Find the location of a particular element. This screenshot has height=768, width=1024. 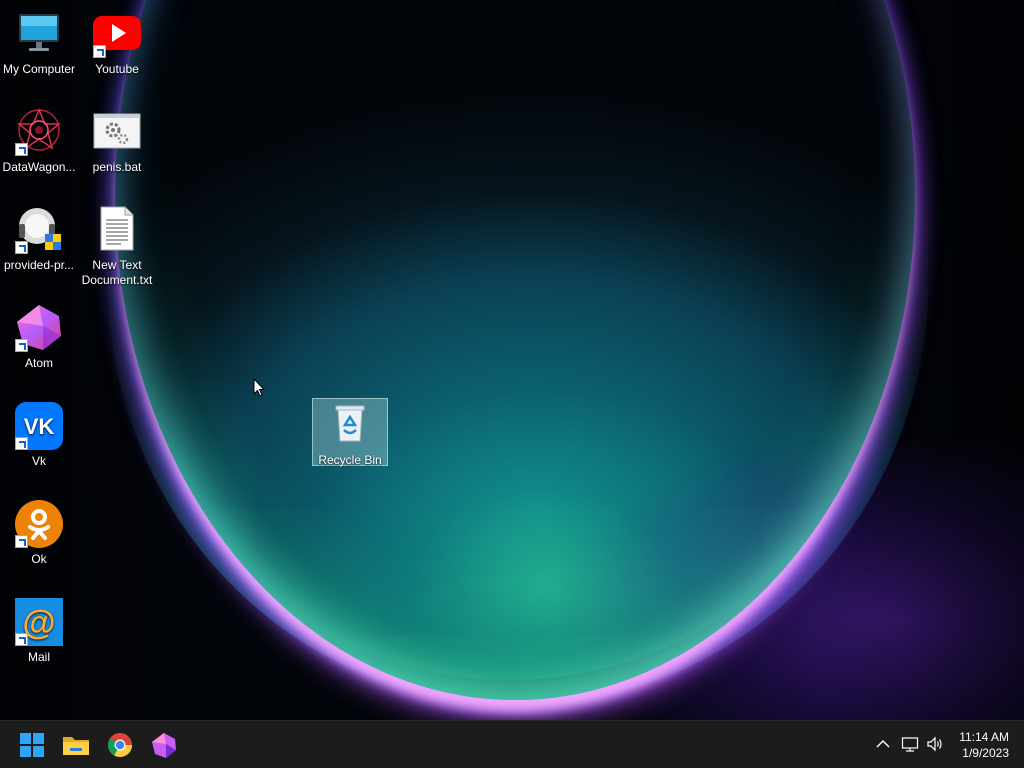

text-file-icon is located at coordinates (117, 230).